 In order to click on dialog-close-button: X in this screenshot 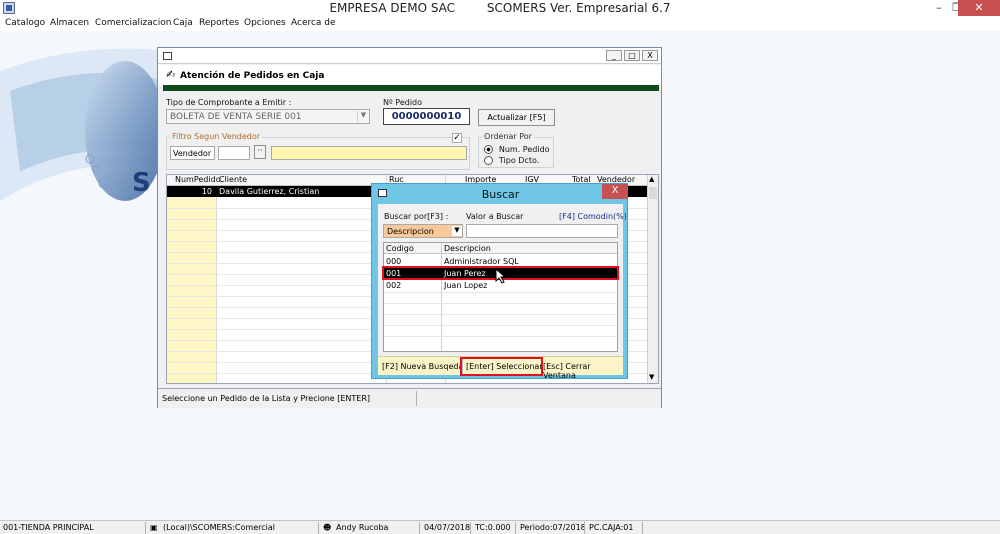, I will do `click(615, 191)`.